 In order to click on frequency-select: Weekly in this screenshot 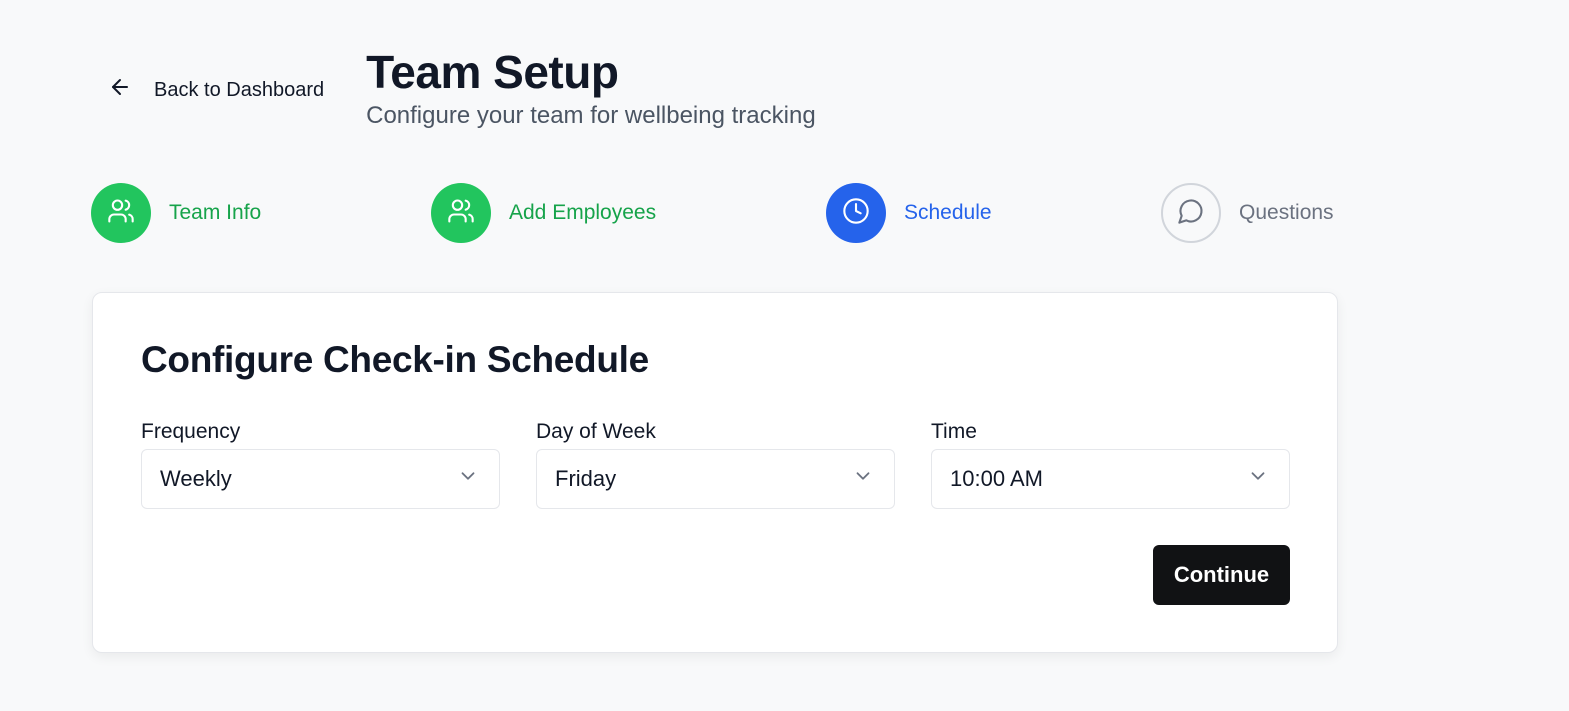, I will do `click(320, 479)`.